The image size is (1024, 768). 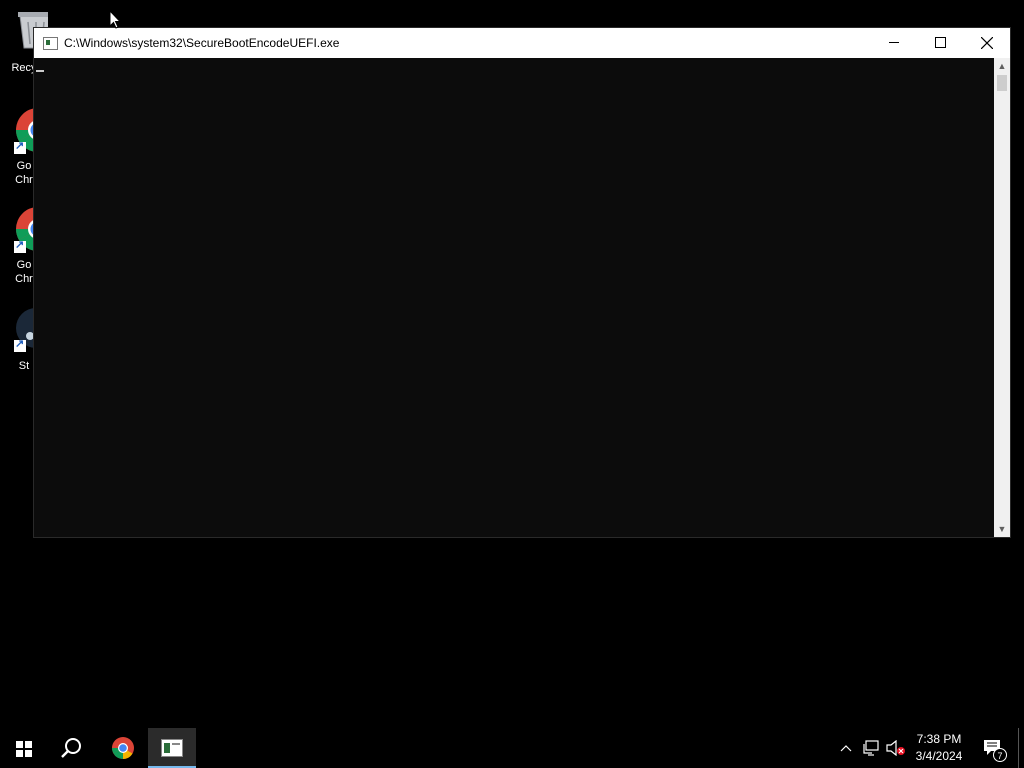 I want to click on show-hidden-icons-button, so click(x=846, y=748).